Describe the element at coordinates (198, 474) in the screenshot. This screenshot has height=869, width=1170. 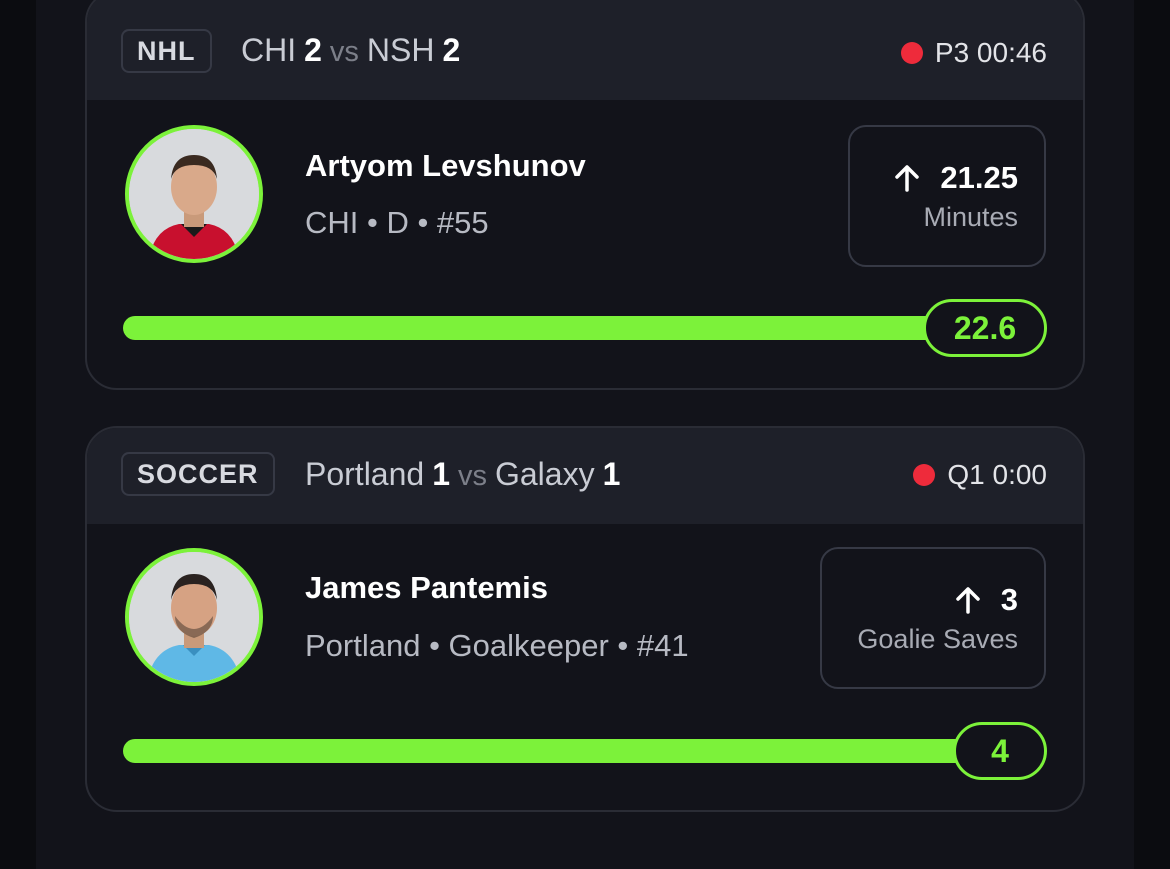
I see `league-badge: SOCCER` at that location.